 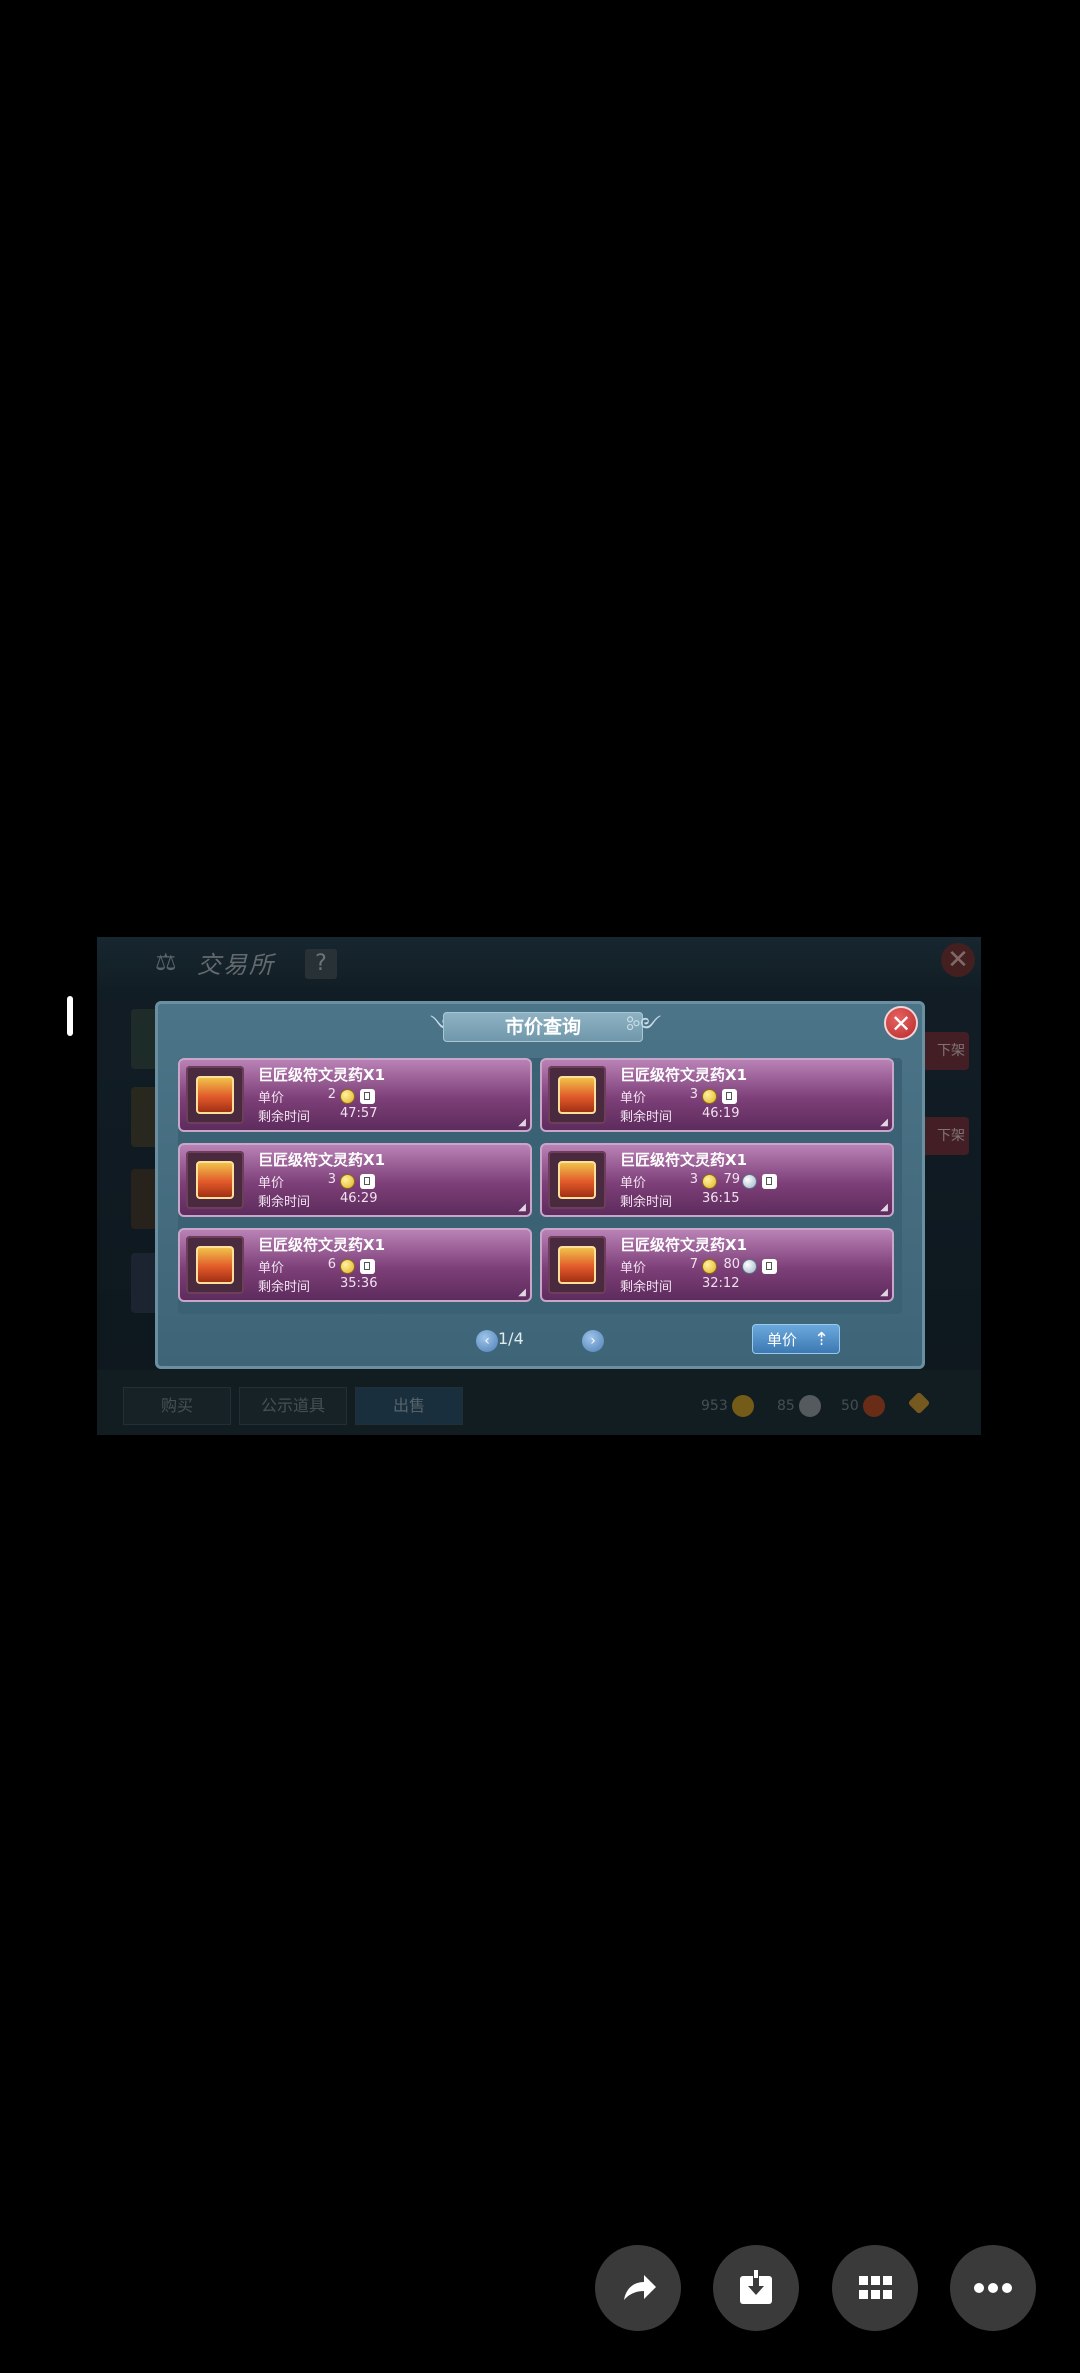 I want to click on more-button, so click(x=993, y=2288).